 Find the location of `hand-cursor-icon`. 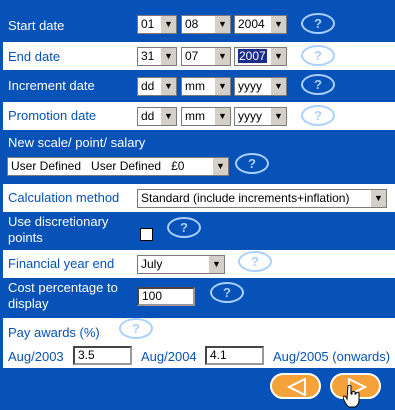

hand-cursor-icon is located at coordinates (351, 396).